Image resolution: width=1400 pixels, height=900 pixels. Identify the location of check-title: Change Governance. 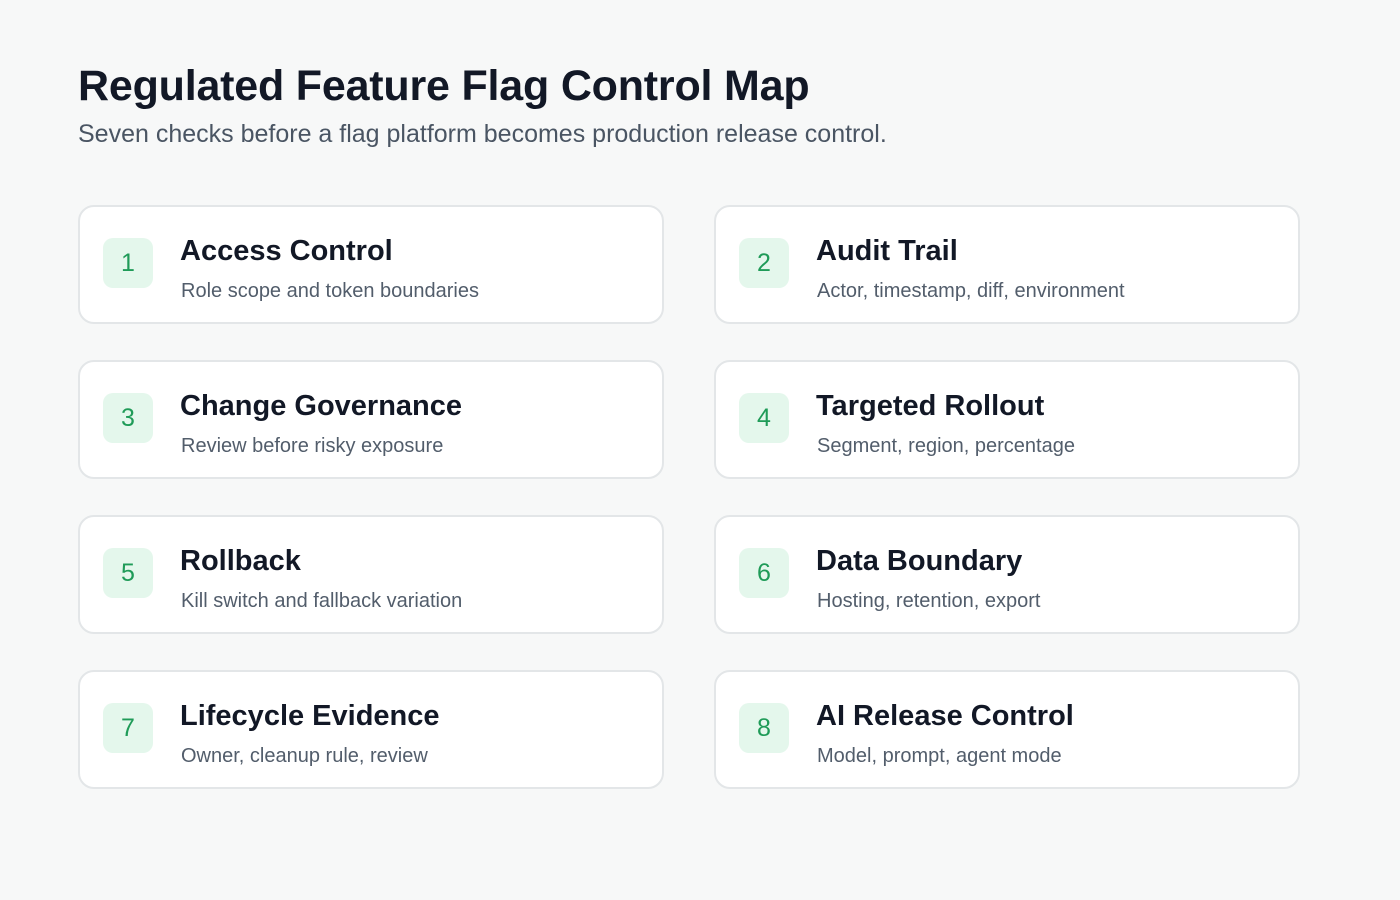
(321, 406).